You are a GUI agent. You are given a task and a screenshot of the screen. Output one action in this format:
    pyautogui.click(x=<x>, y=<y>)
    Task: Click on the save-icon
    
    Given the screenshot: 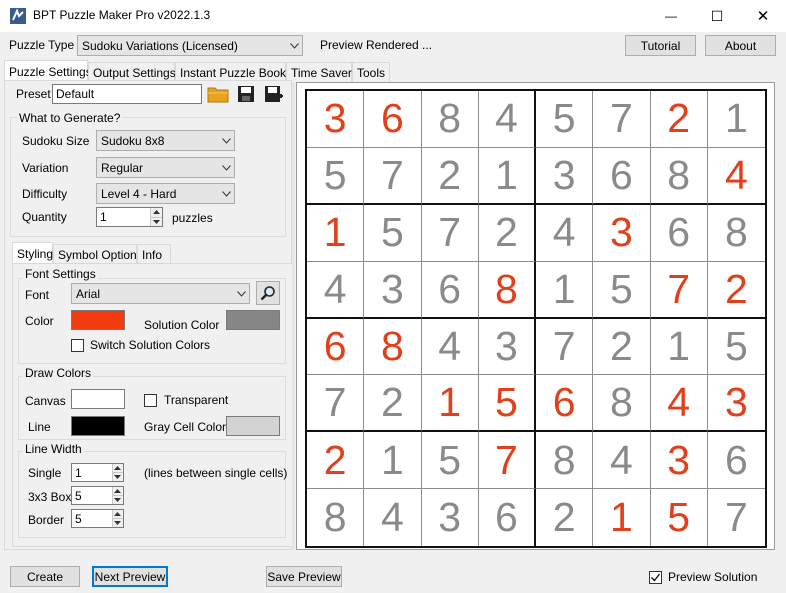 What is the action you would take?
    pyautogui.click(x=246, y=94)
    